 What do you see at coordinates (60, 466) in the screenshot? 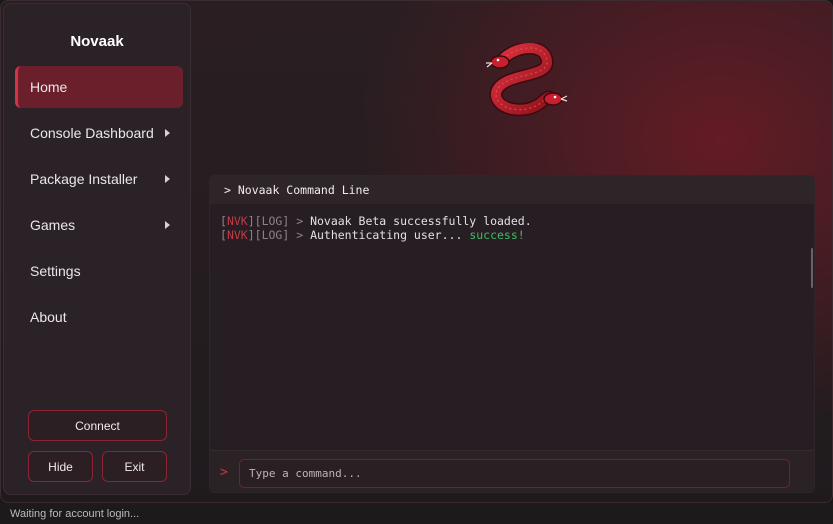
I see `hide-button: Hide` at bounding box center [60, 466].